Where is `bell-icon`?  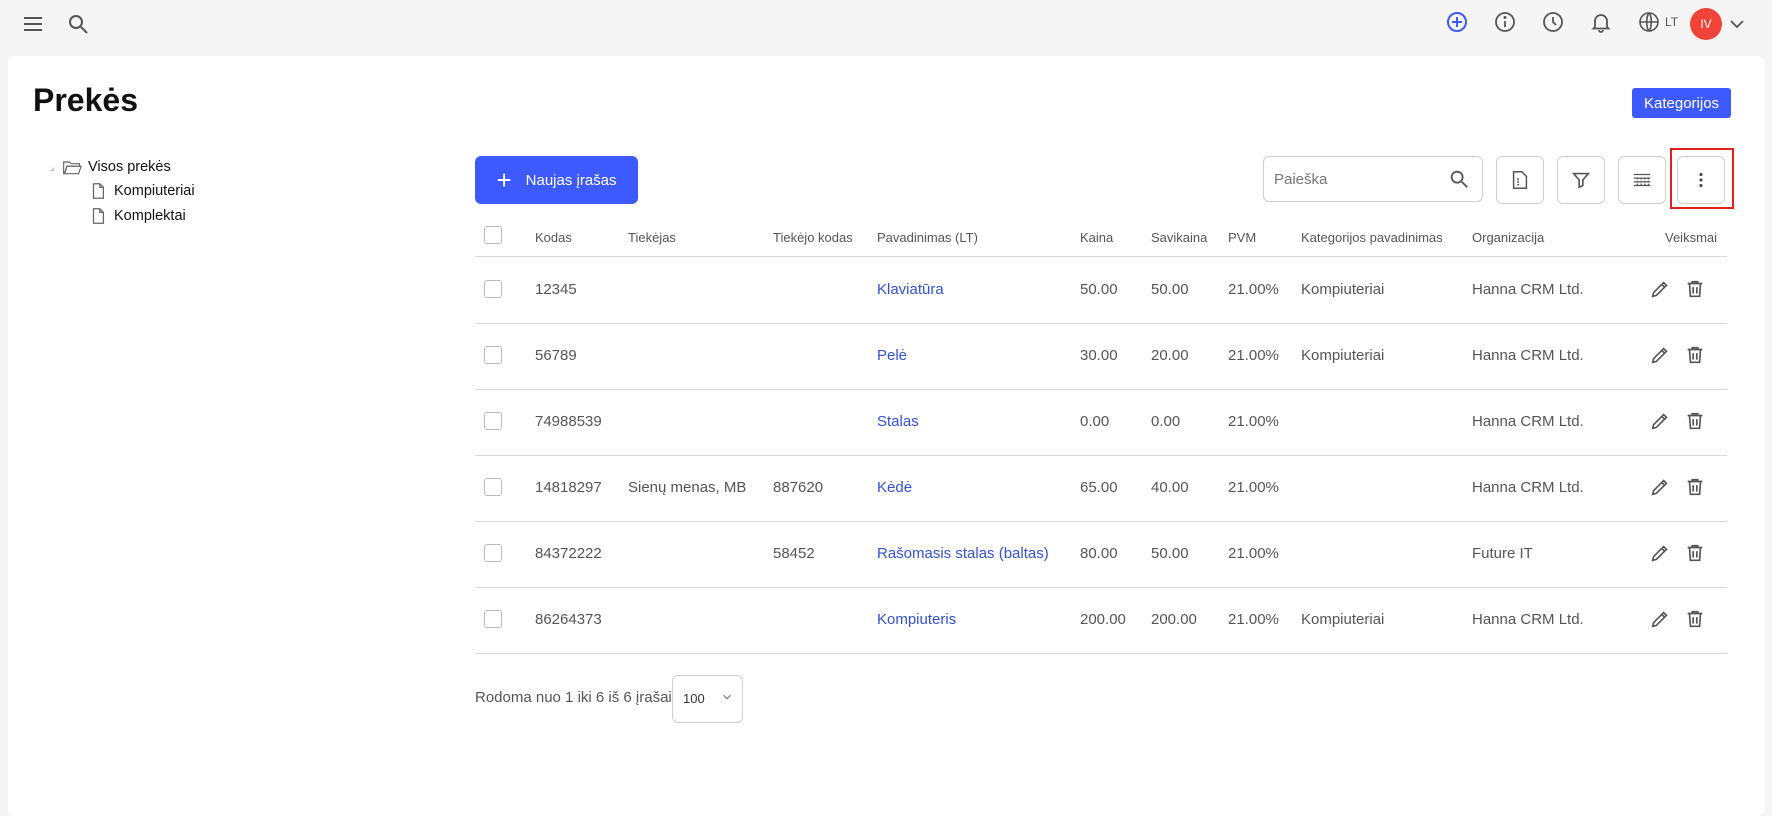
bell-icon is located at coordinates (1601, 22).